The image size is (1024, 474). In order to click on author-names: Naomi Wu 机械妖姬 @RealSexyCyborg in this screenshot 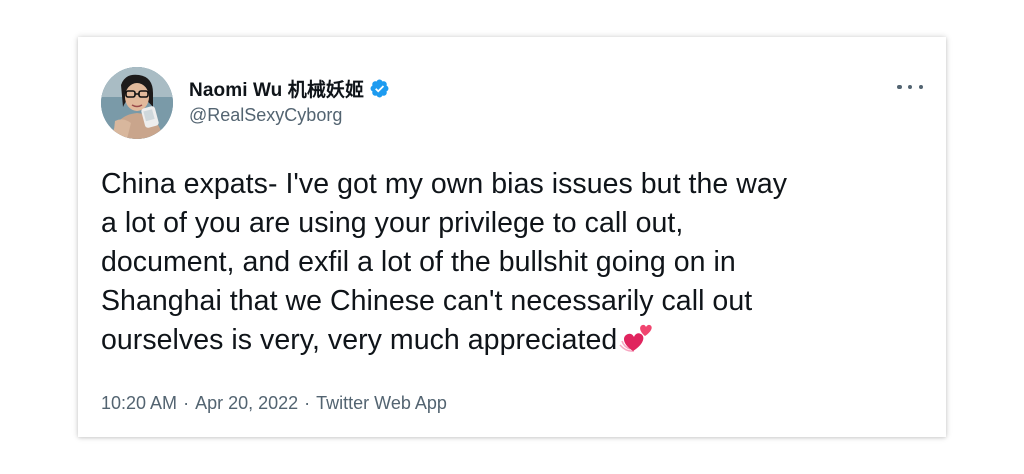, I will do `click(289, 100)`.